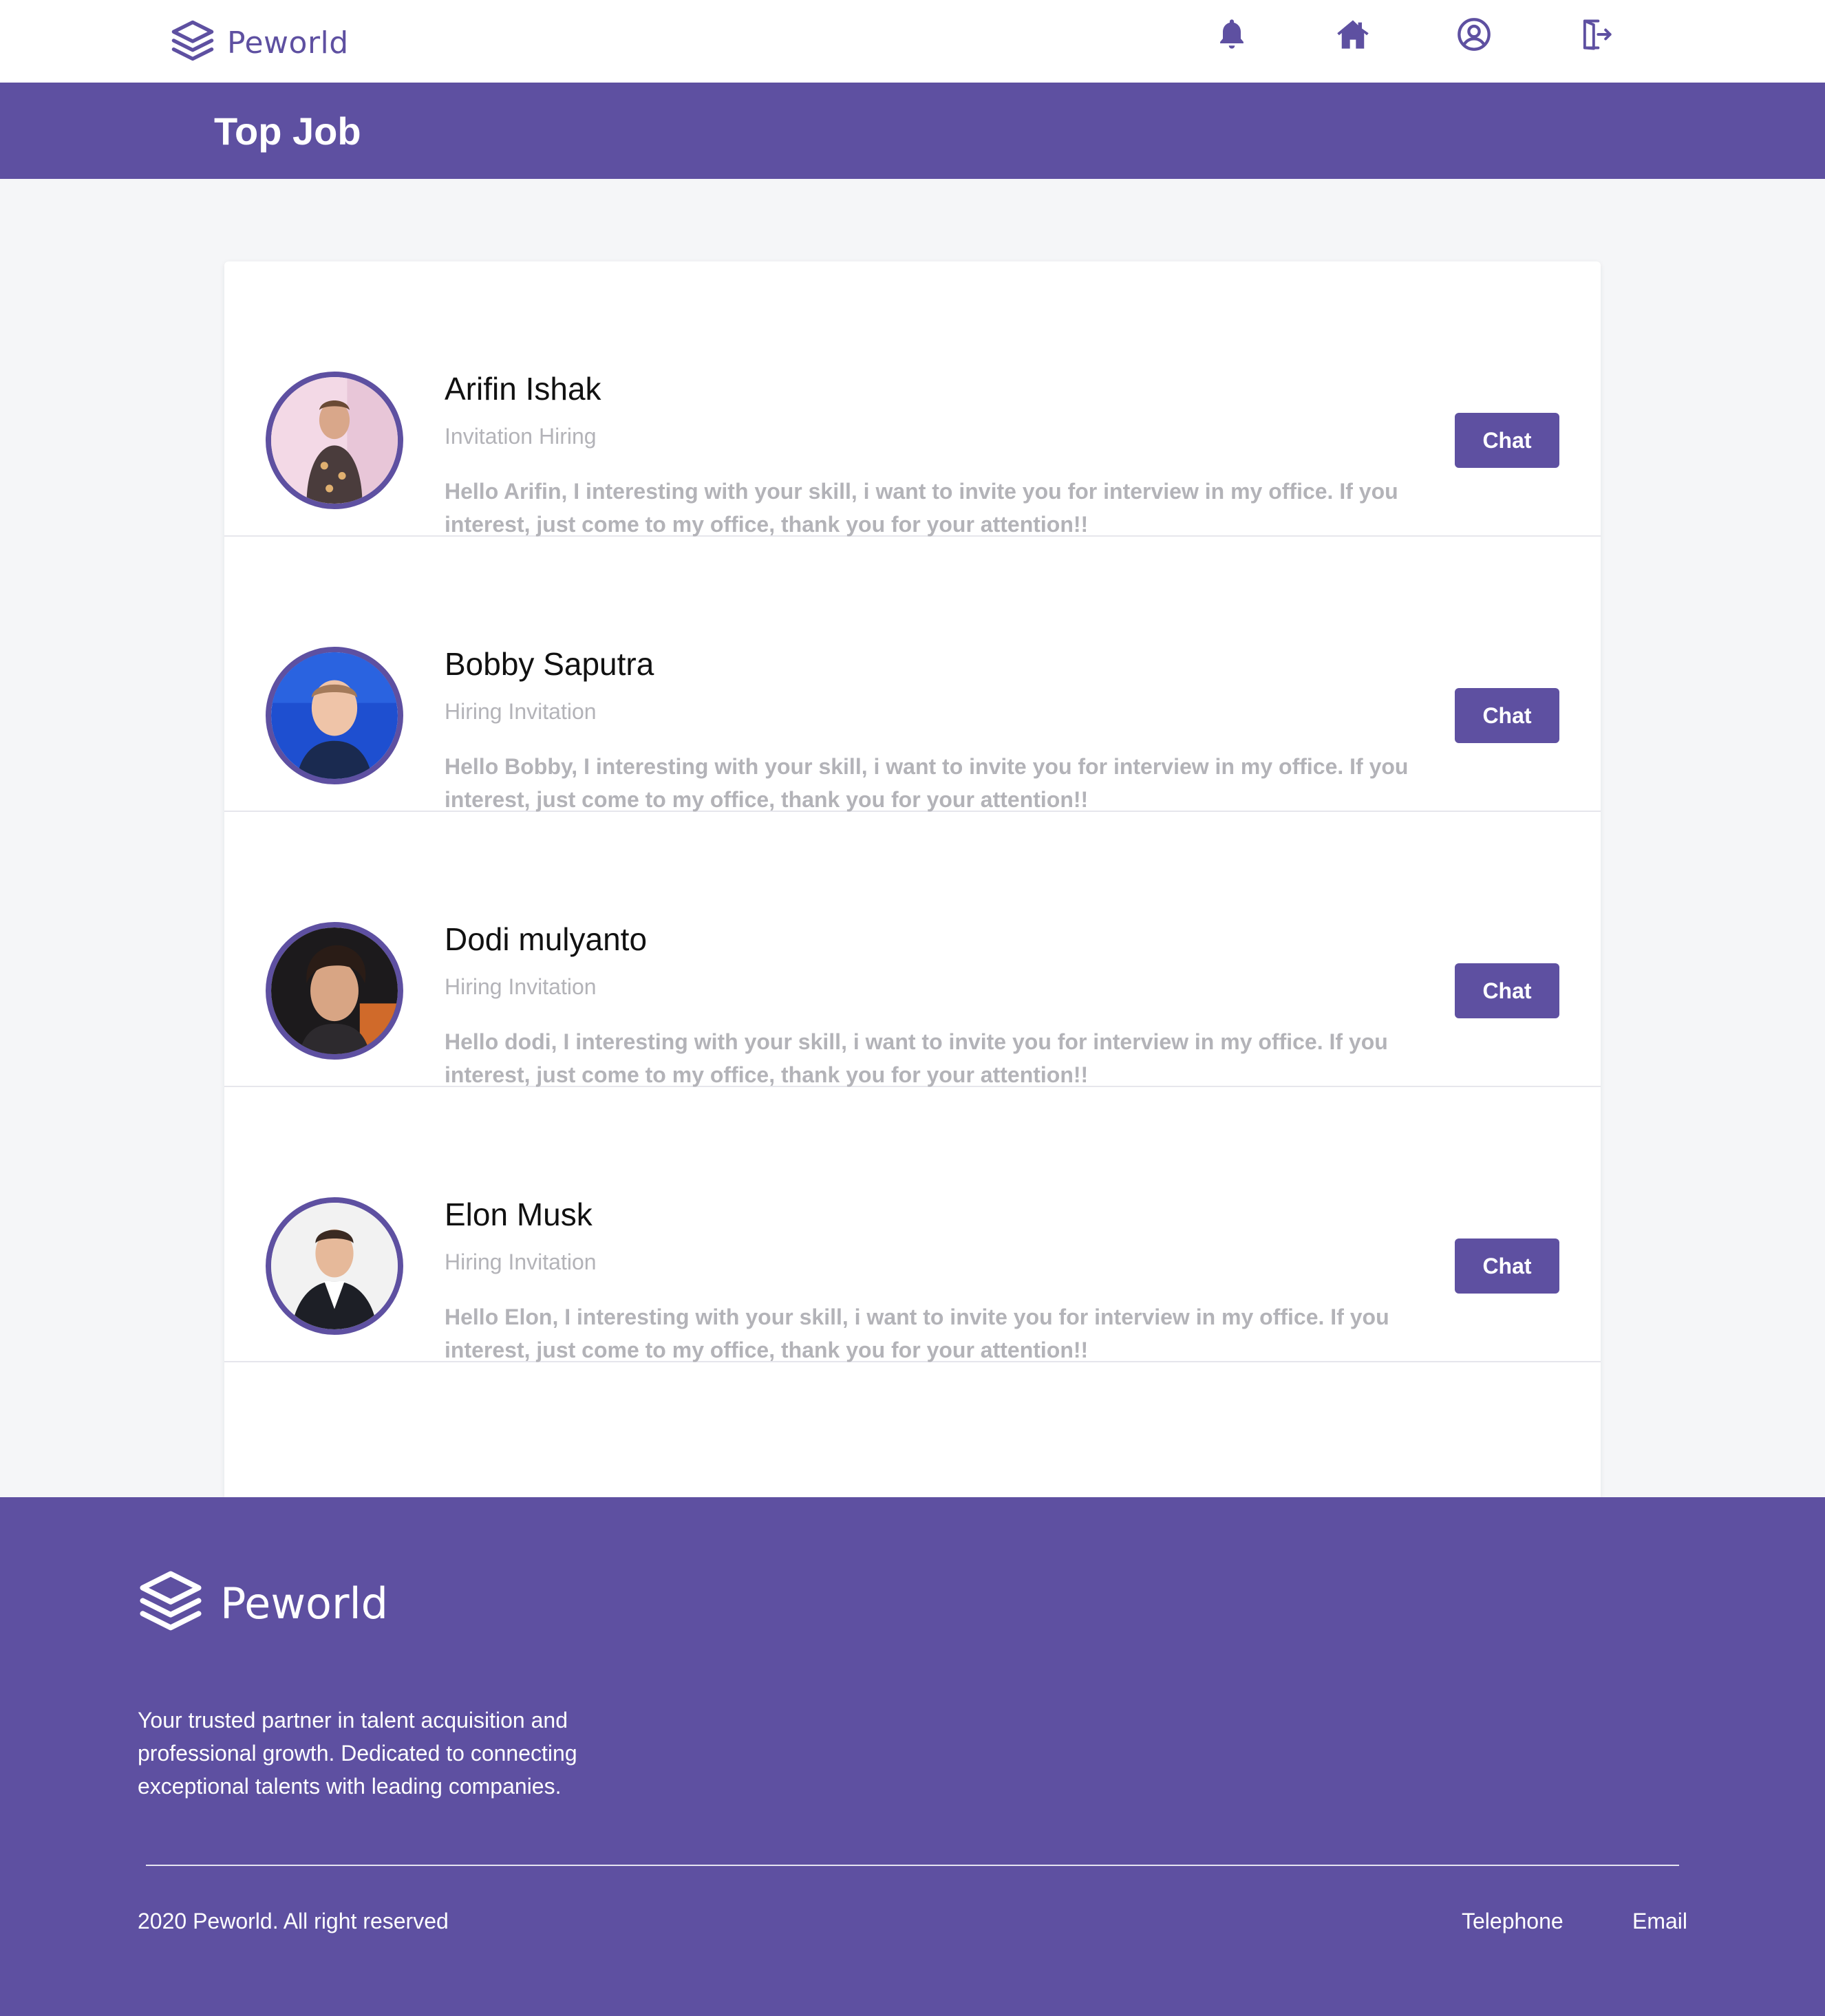 Image resolution: width=1825 pixels, height=2016 pixels. What do you see at coordinates (304, 1603) in the screenshot?
I see `footer-brand-name: Peworld` at bounding box center [304, 1603].